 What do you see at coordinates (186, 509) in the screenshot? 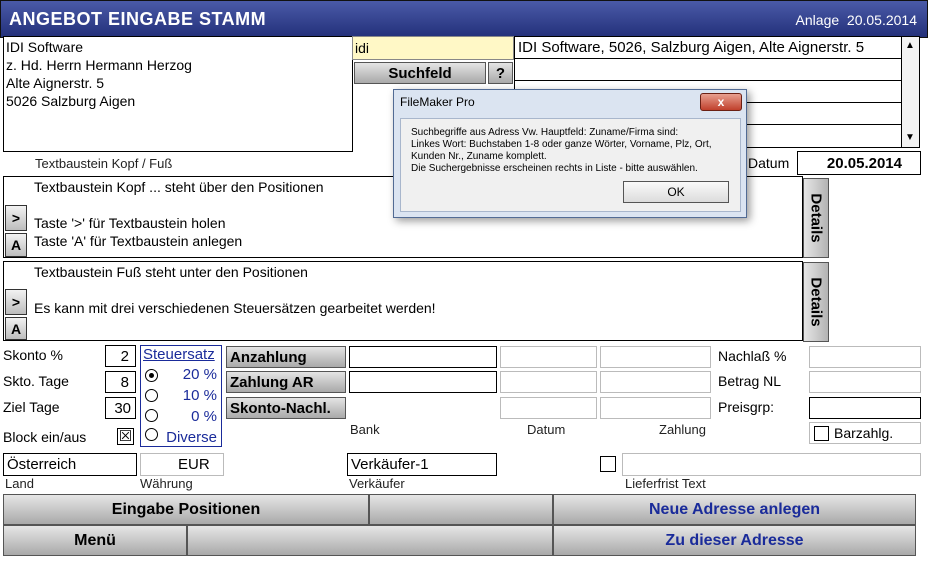
I see `eingabe-positionen-button: Eingabe Positionen` at bounding box center [186, 509].